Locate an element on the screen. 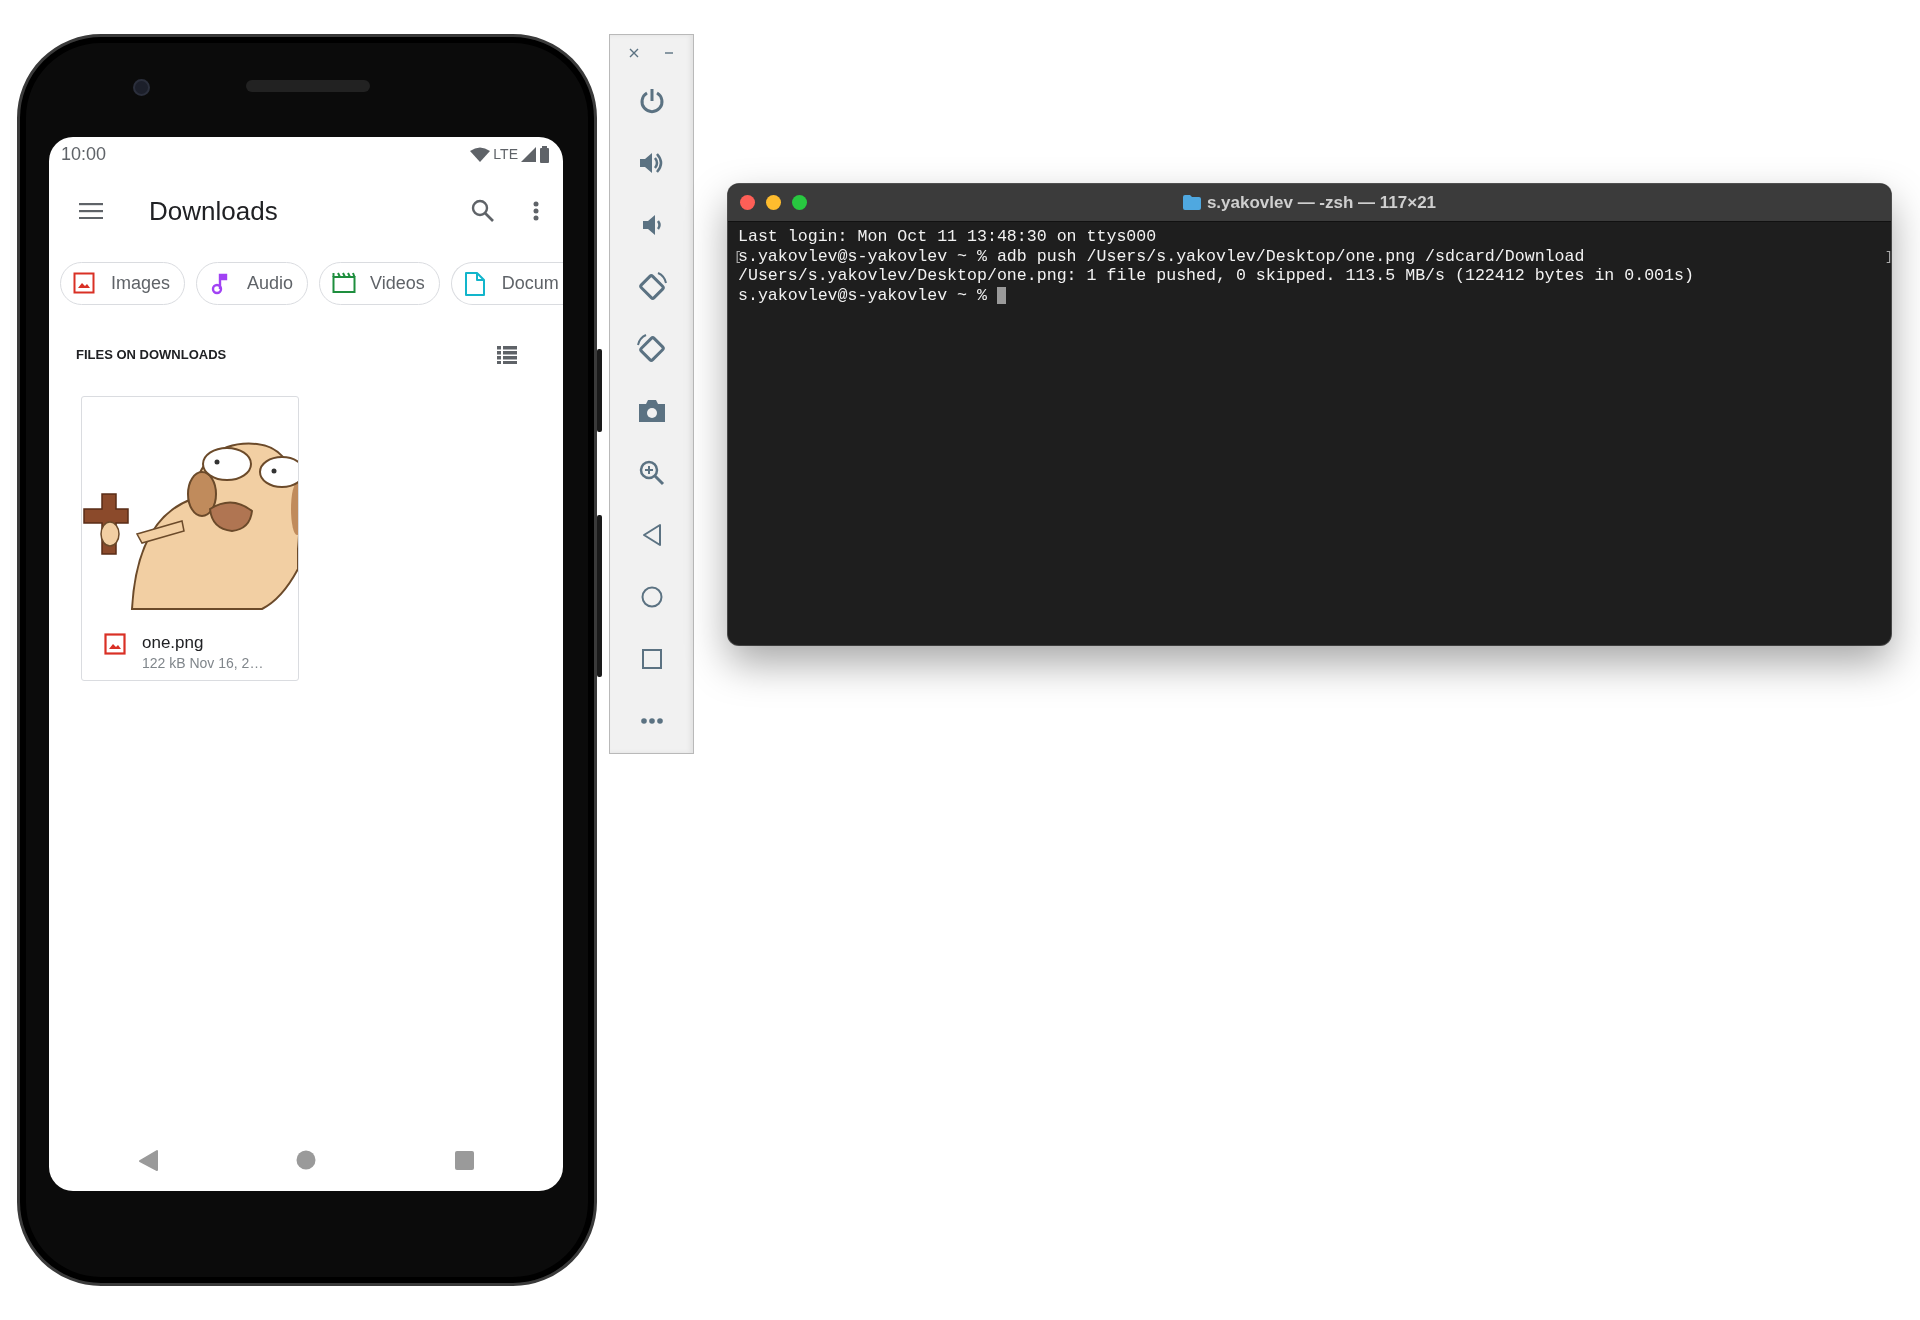 The image size is (1920, 1320). more-icon is located at coordinates (651, 721).